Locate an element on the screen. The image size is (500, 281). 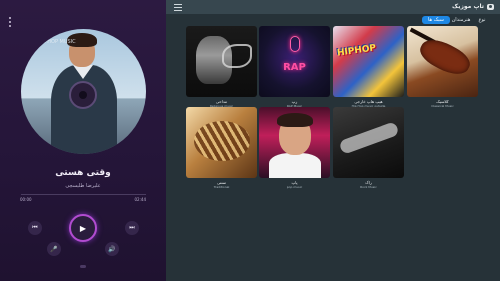
play-button: ▶ is located at coordinates (83, 228).